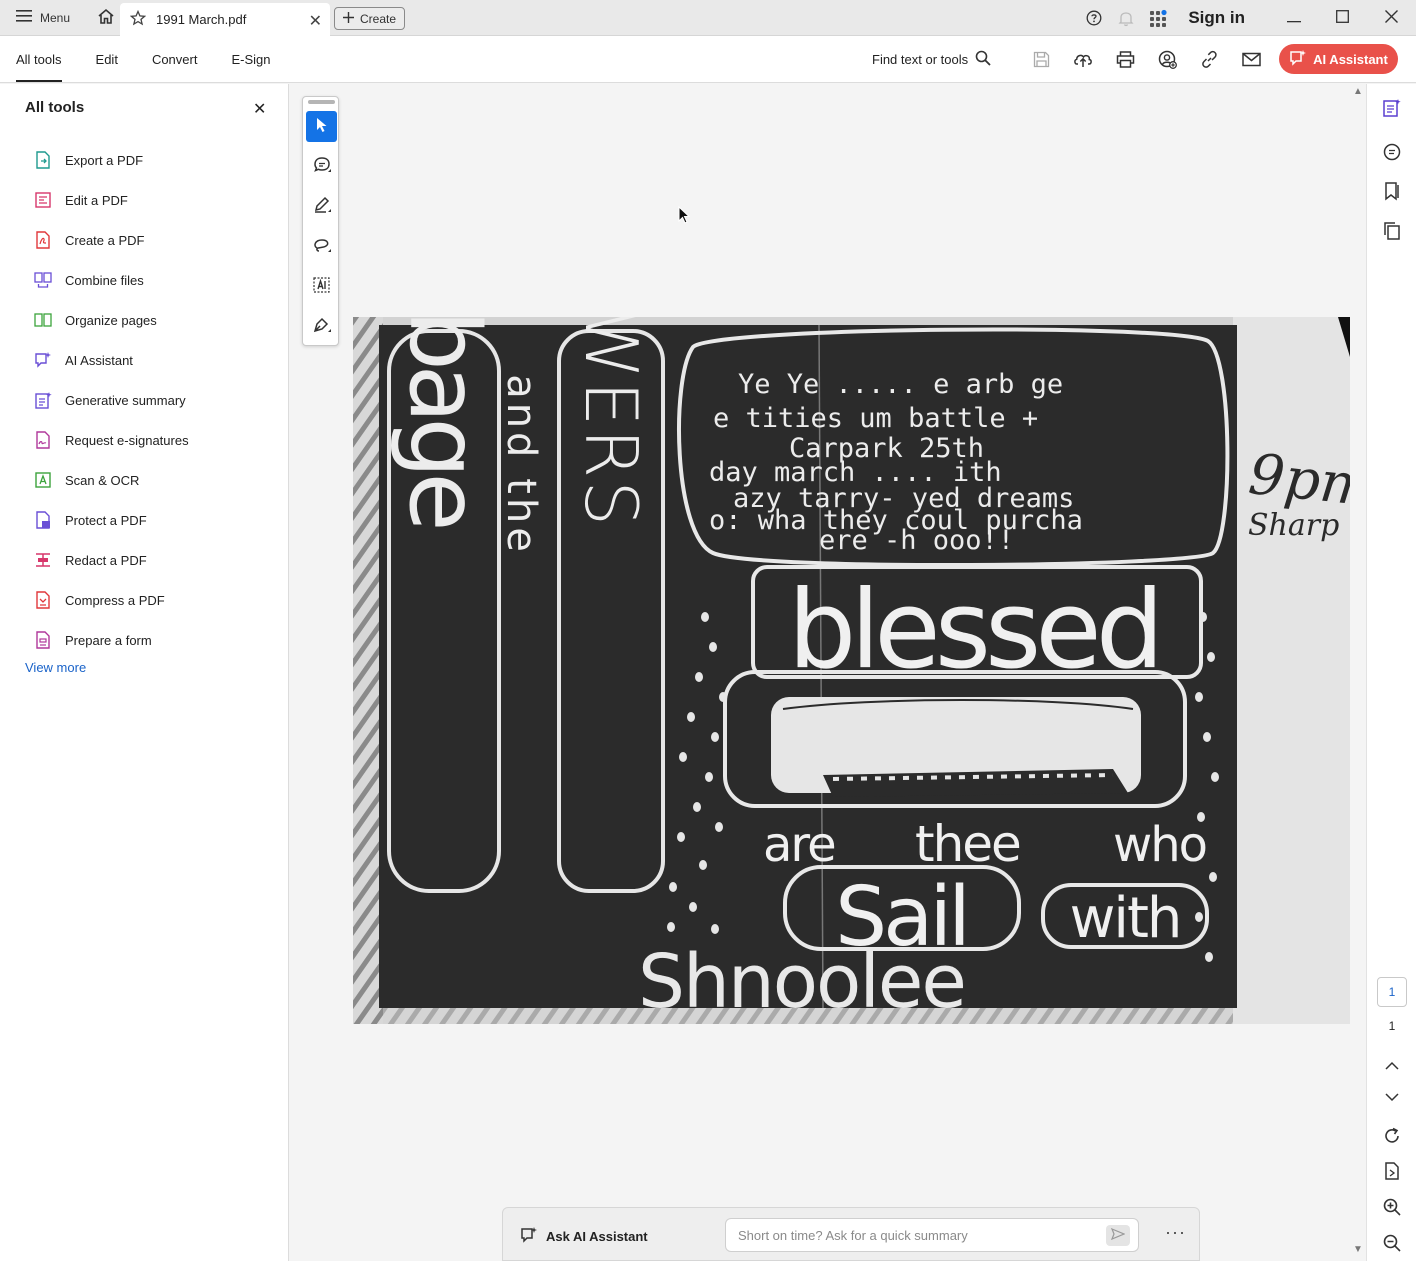 Image resolution: width=1416 pixels, height=1261 pixels. I want to click on upload-cloud-icon, so click(1083, 59).